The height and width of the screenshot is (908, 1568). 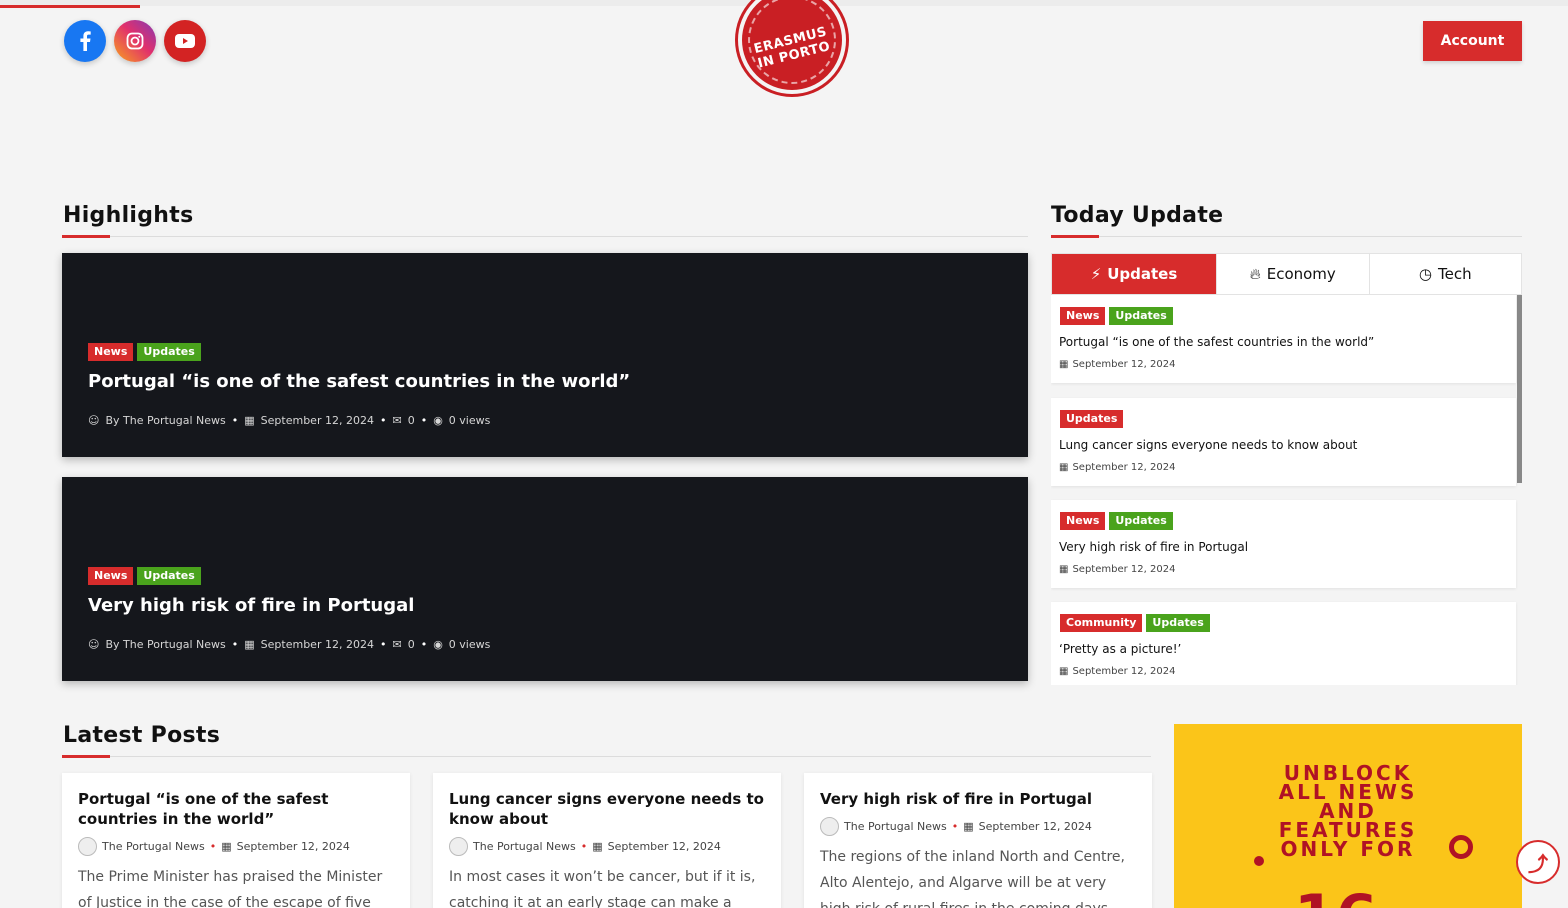 I want to click on item-title: ‘Pretty as a picture!’, so click(x=1120, y=649).